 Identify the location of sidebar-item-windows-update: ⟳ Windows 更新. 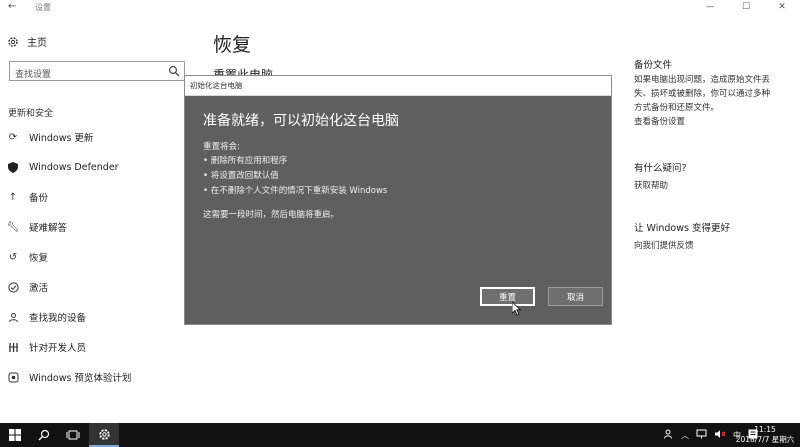
(50, 137).